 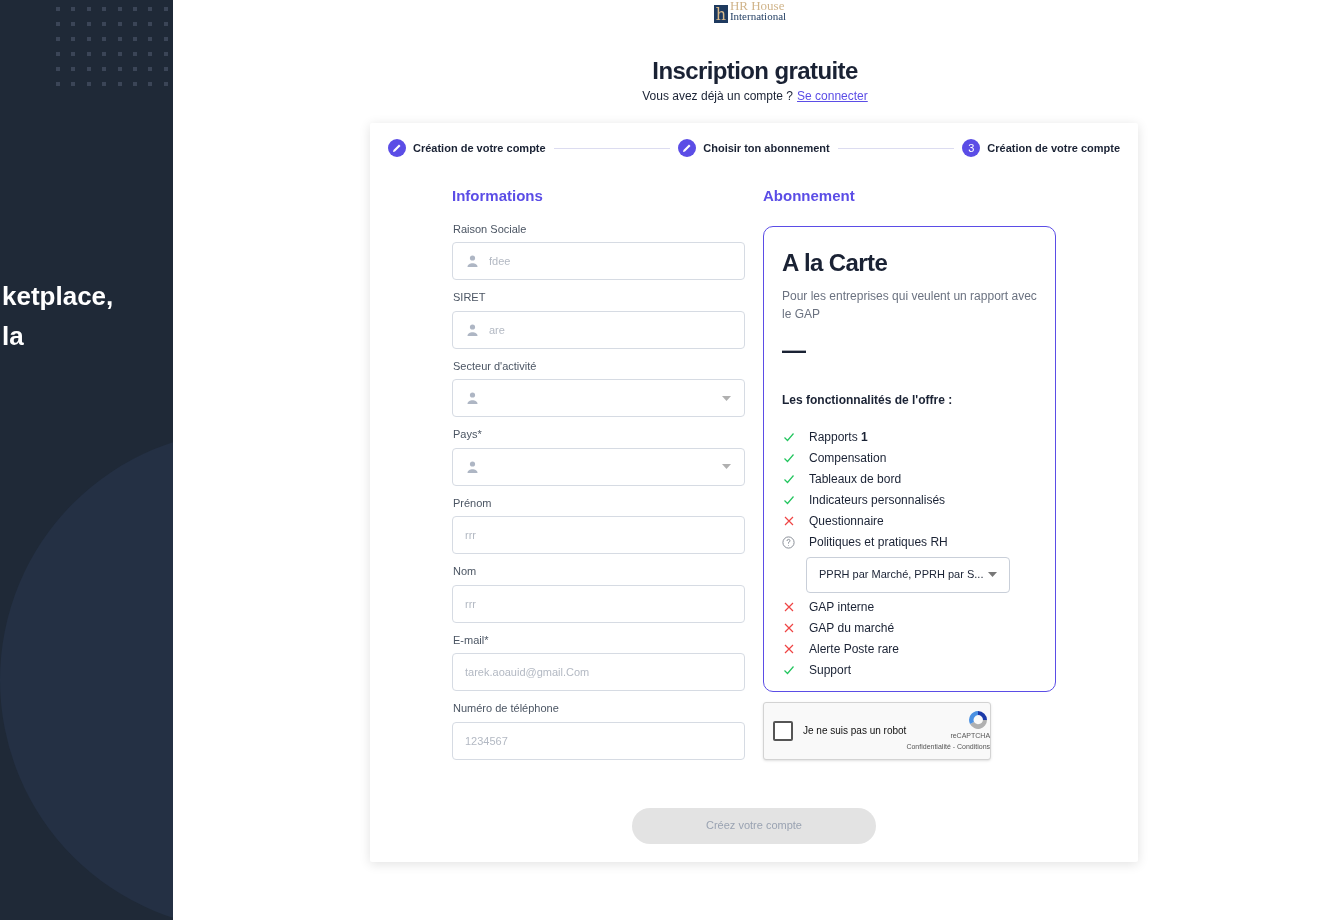 What do you see at coordinates (855, 479) in the screenshot?
I see `feature-item: Tableaux de bord` at bounding box center [855, 479].